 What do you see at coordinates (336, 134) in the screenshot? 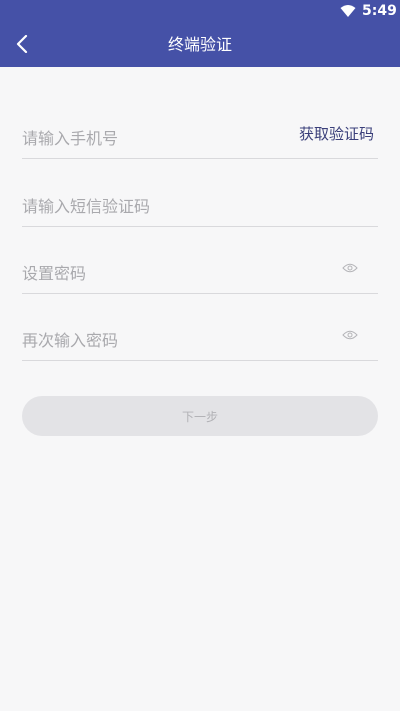
I see `get-code-button: 获取验证码` at bounding box center [336, 134].